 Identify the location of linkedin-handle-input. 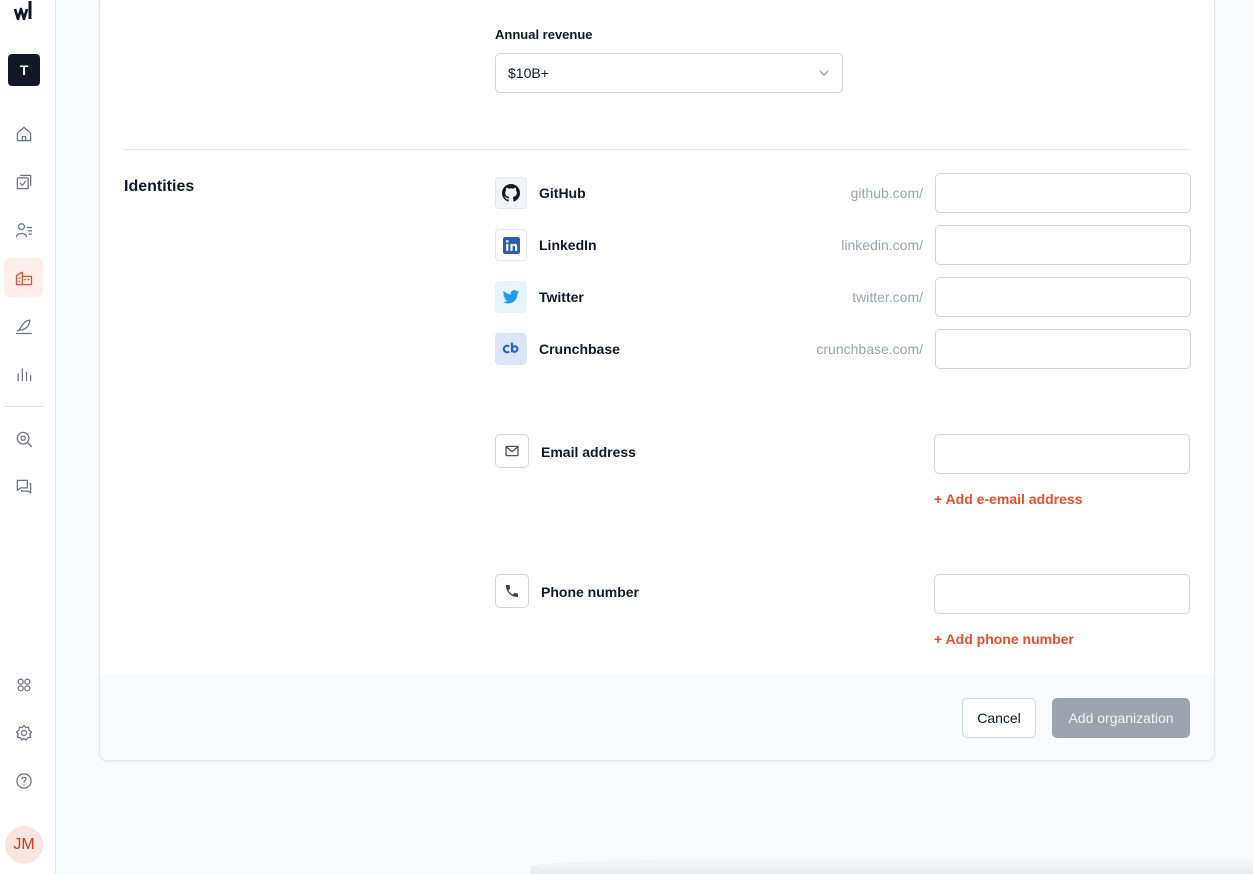
(1063, 245).